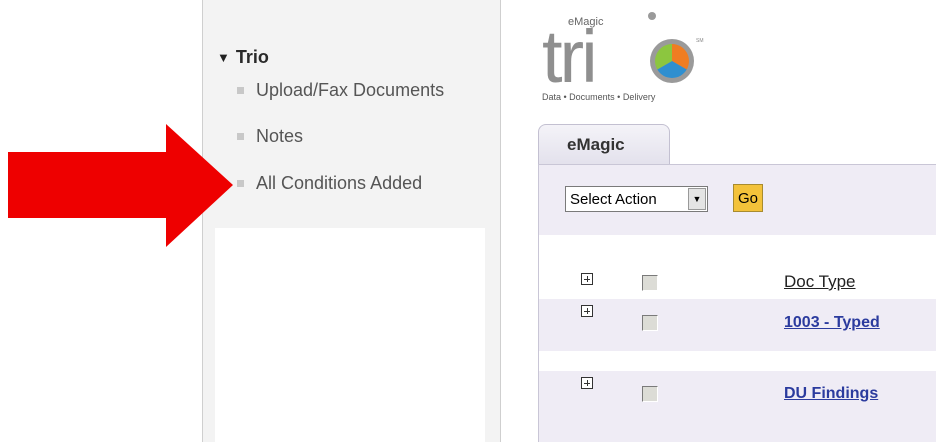 The width and height of the screenshot is (936, 442). Describe the element at coordinates (350, 335) in the screenshot. I see `sidebar-empty-panel` at that location.